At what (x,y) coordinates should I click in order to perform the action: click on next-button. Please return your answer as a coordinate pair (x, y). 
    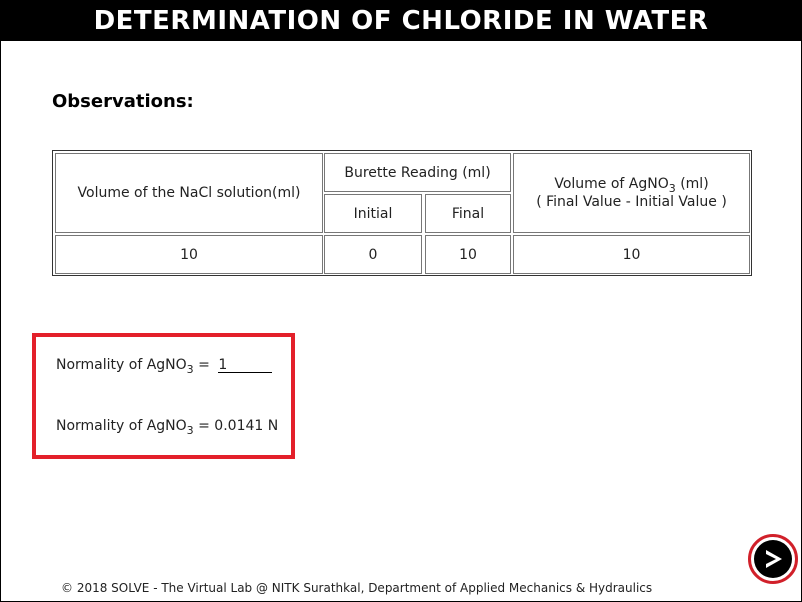
    Looking at the image, I should click on (773, 559).